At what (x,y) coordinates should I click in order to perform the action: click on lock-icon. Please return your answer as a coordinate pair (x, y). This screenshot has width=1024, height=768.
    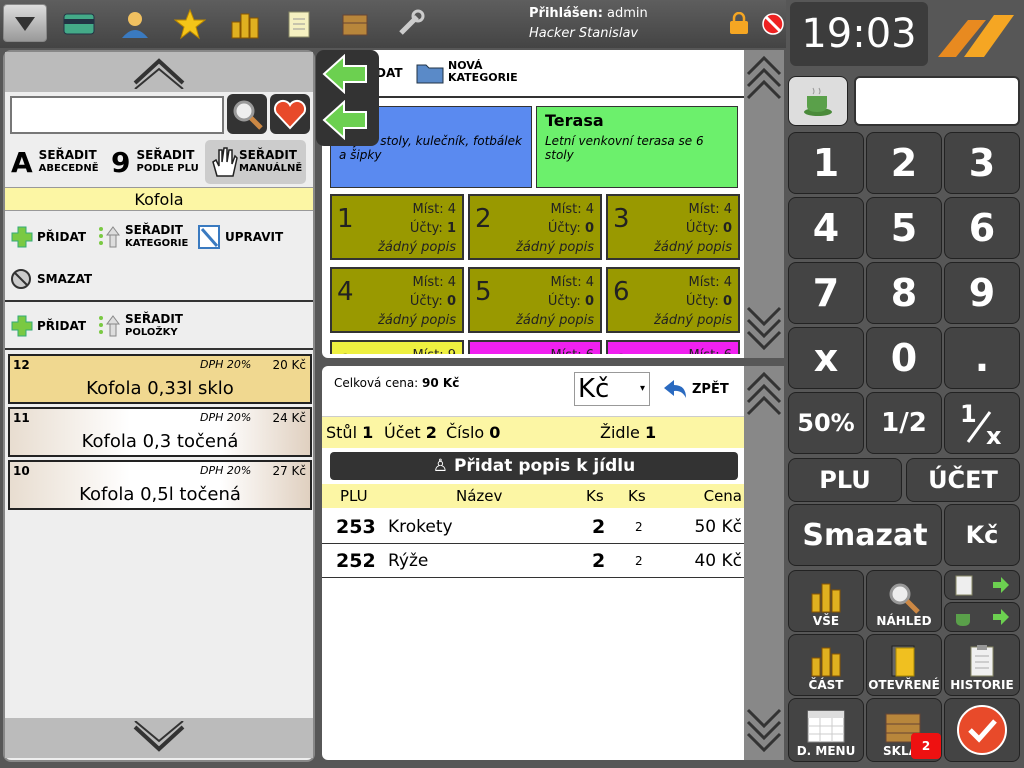
    Looking at the image, I should click on (739, 25).